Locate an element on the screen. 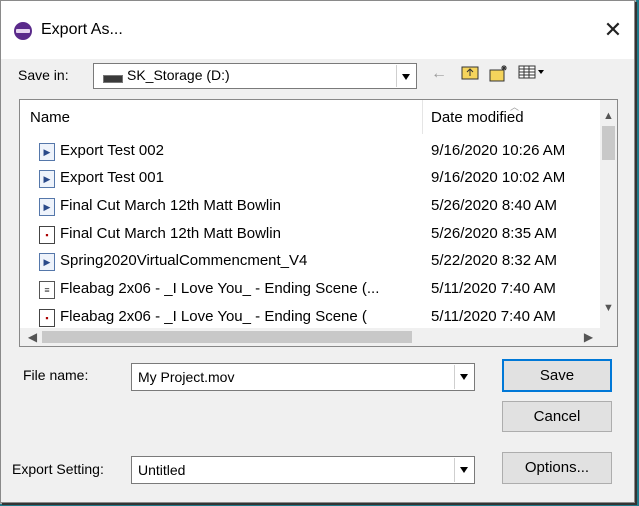  column-date-modified: Date modified is located at coordinates (477, 117).